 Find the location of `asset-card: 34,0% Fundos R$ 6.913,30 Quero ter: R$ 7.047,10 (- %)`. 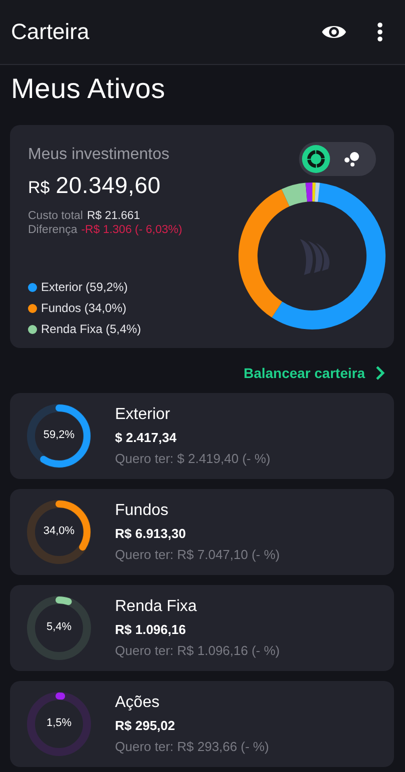

asset-card: 34,0% Fundos R$ 6.913,30 Quero ter: R$ 7.047,10 (- %) is located at coordinates (202, 532).